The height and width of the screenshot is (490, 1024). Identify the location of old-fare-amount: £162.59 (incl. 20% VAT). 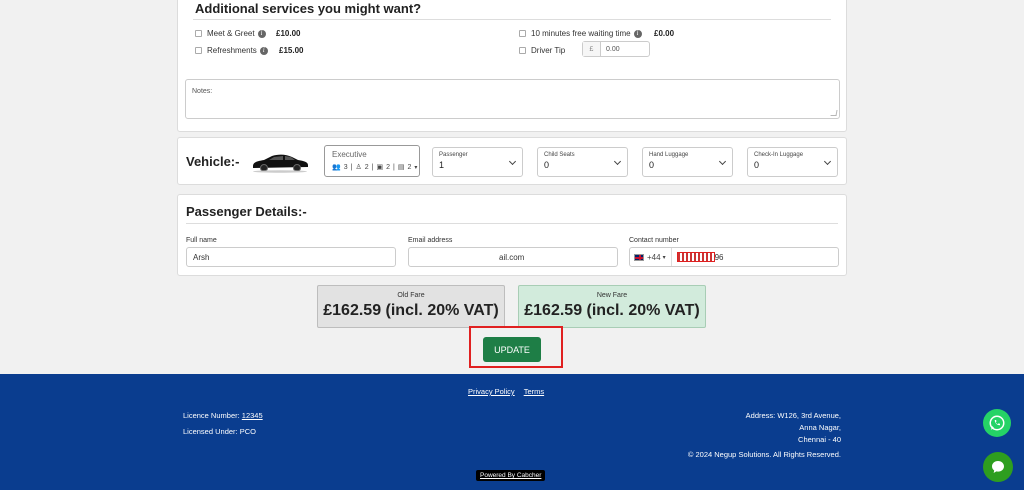
(411, 310).